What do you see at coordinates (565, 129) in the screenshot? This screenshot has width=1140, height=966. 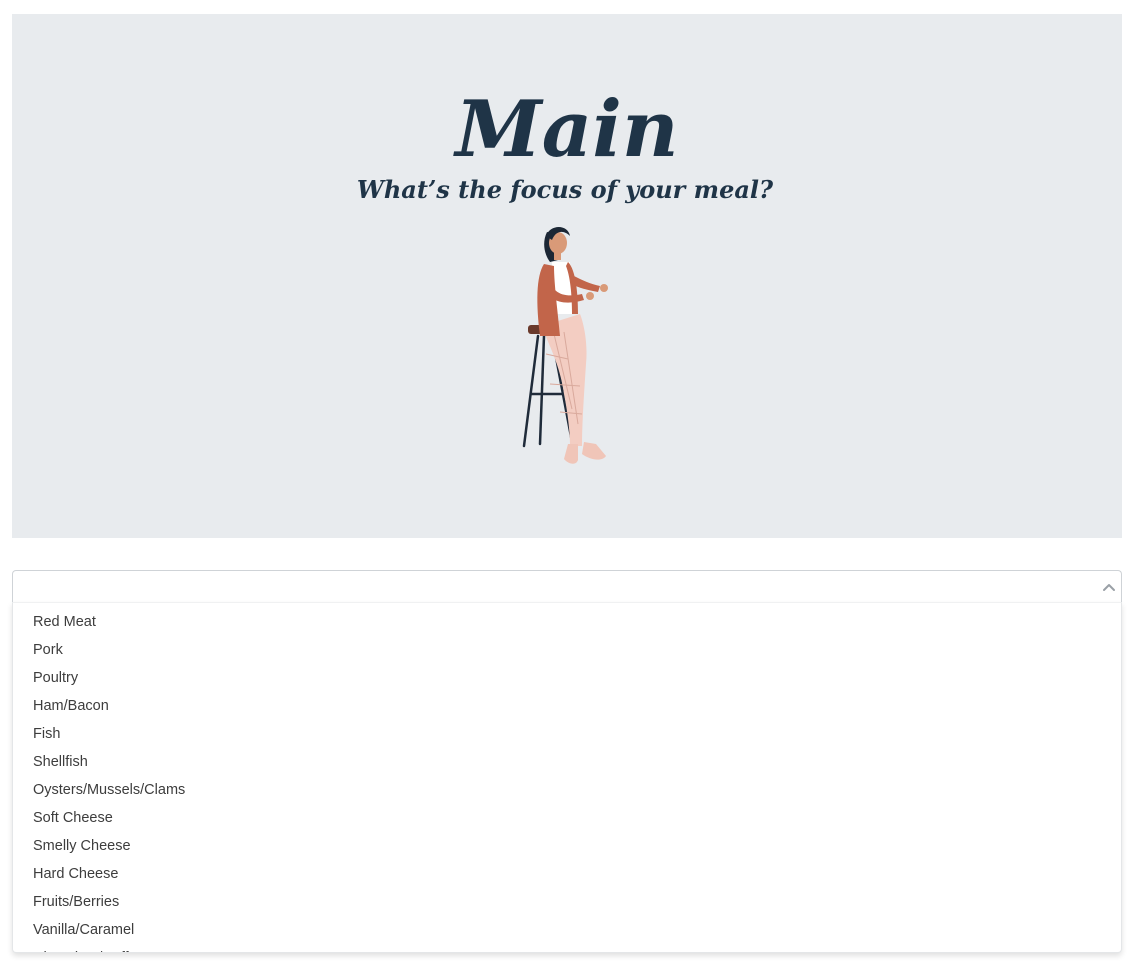 I see `hero-title: Main` at bounding box center [565, 129].